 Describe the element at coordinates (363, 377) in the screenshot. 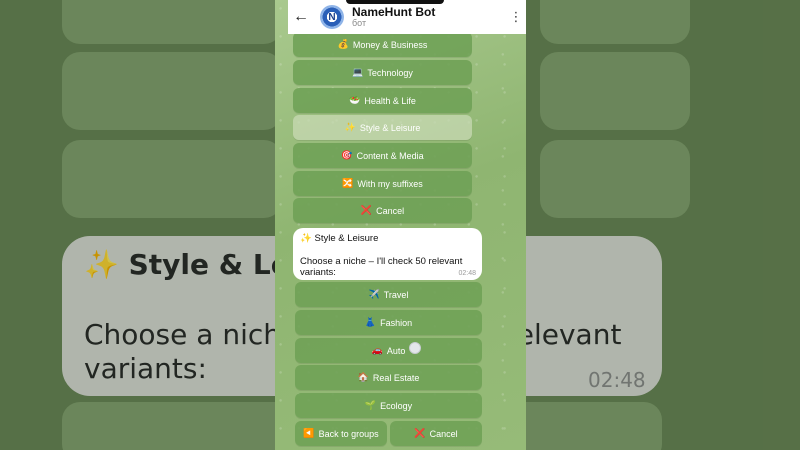

I see `house-icon: 🏠` at that location.